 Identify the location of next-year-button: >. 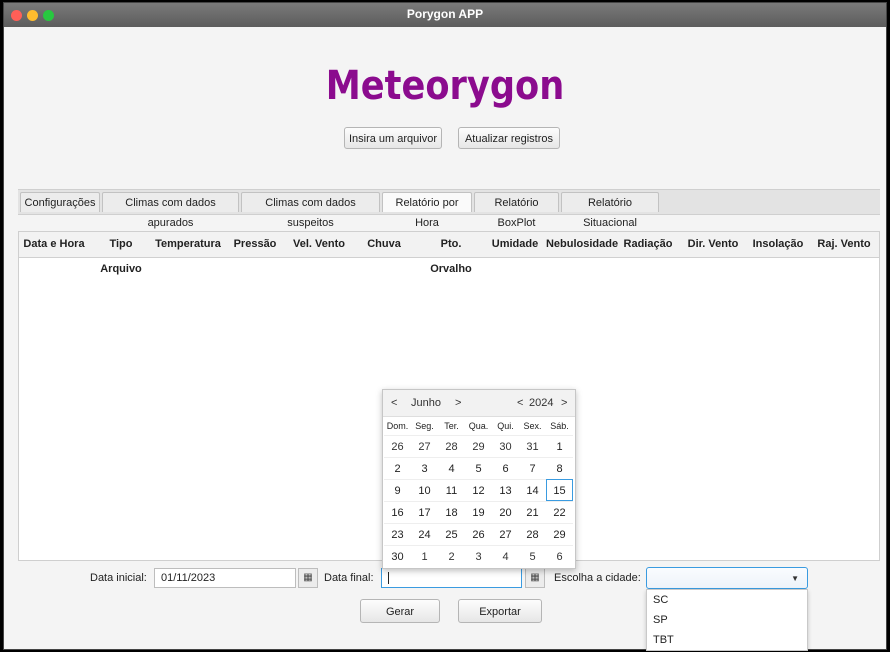
(564, 403).